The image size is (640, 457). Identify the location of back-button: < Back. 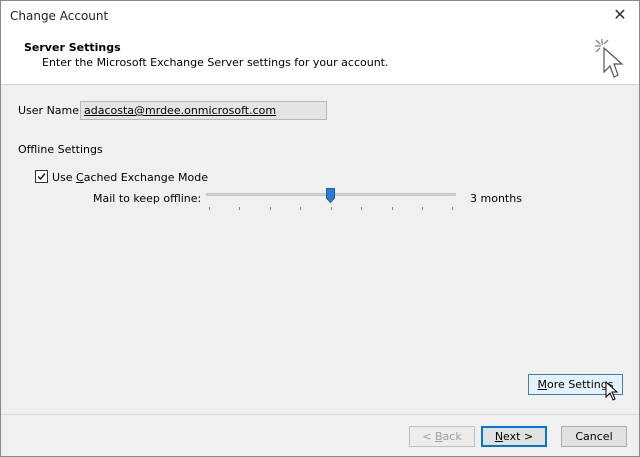
(442, 436).